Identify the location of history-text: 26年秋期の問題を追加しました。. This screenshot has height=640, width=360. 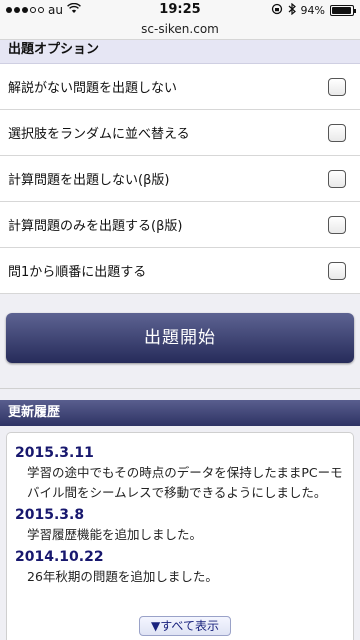
(122, 576).